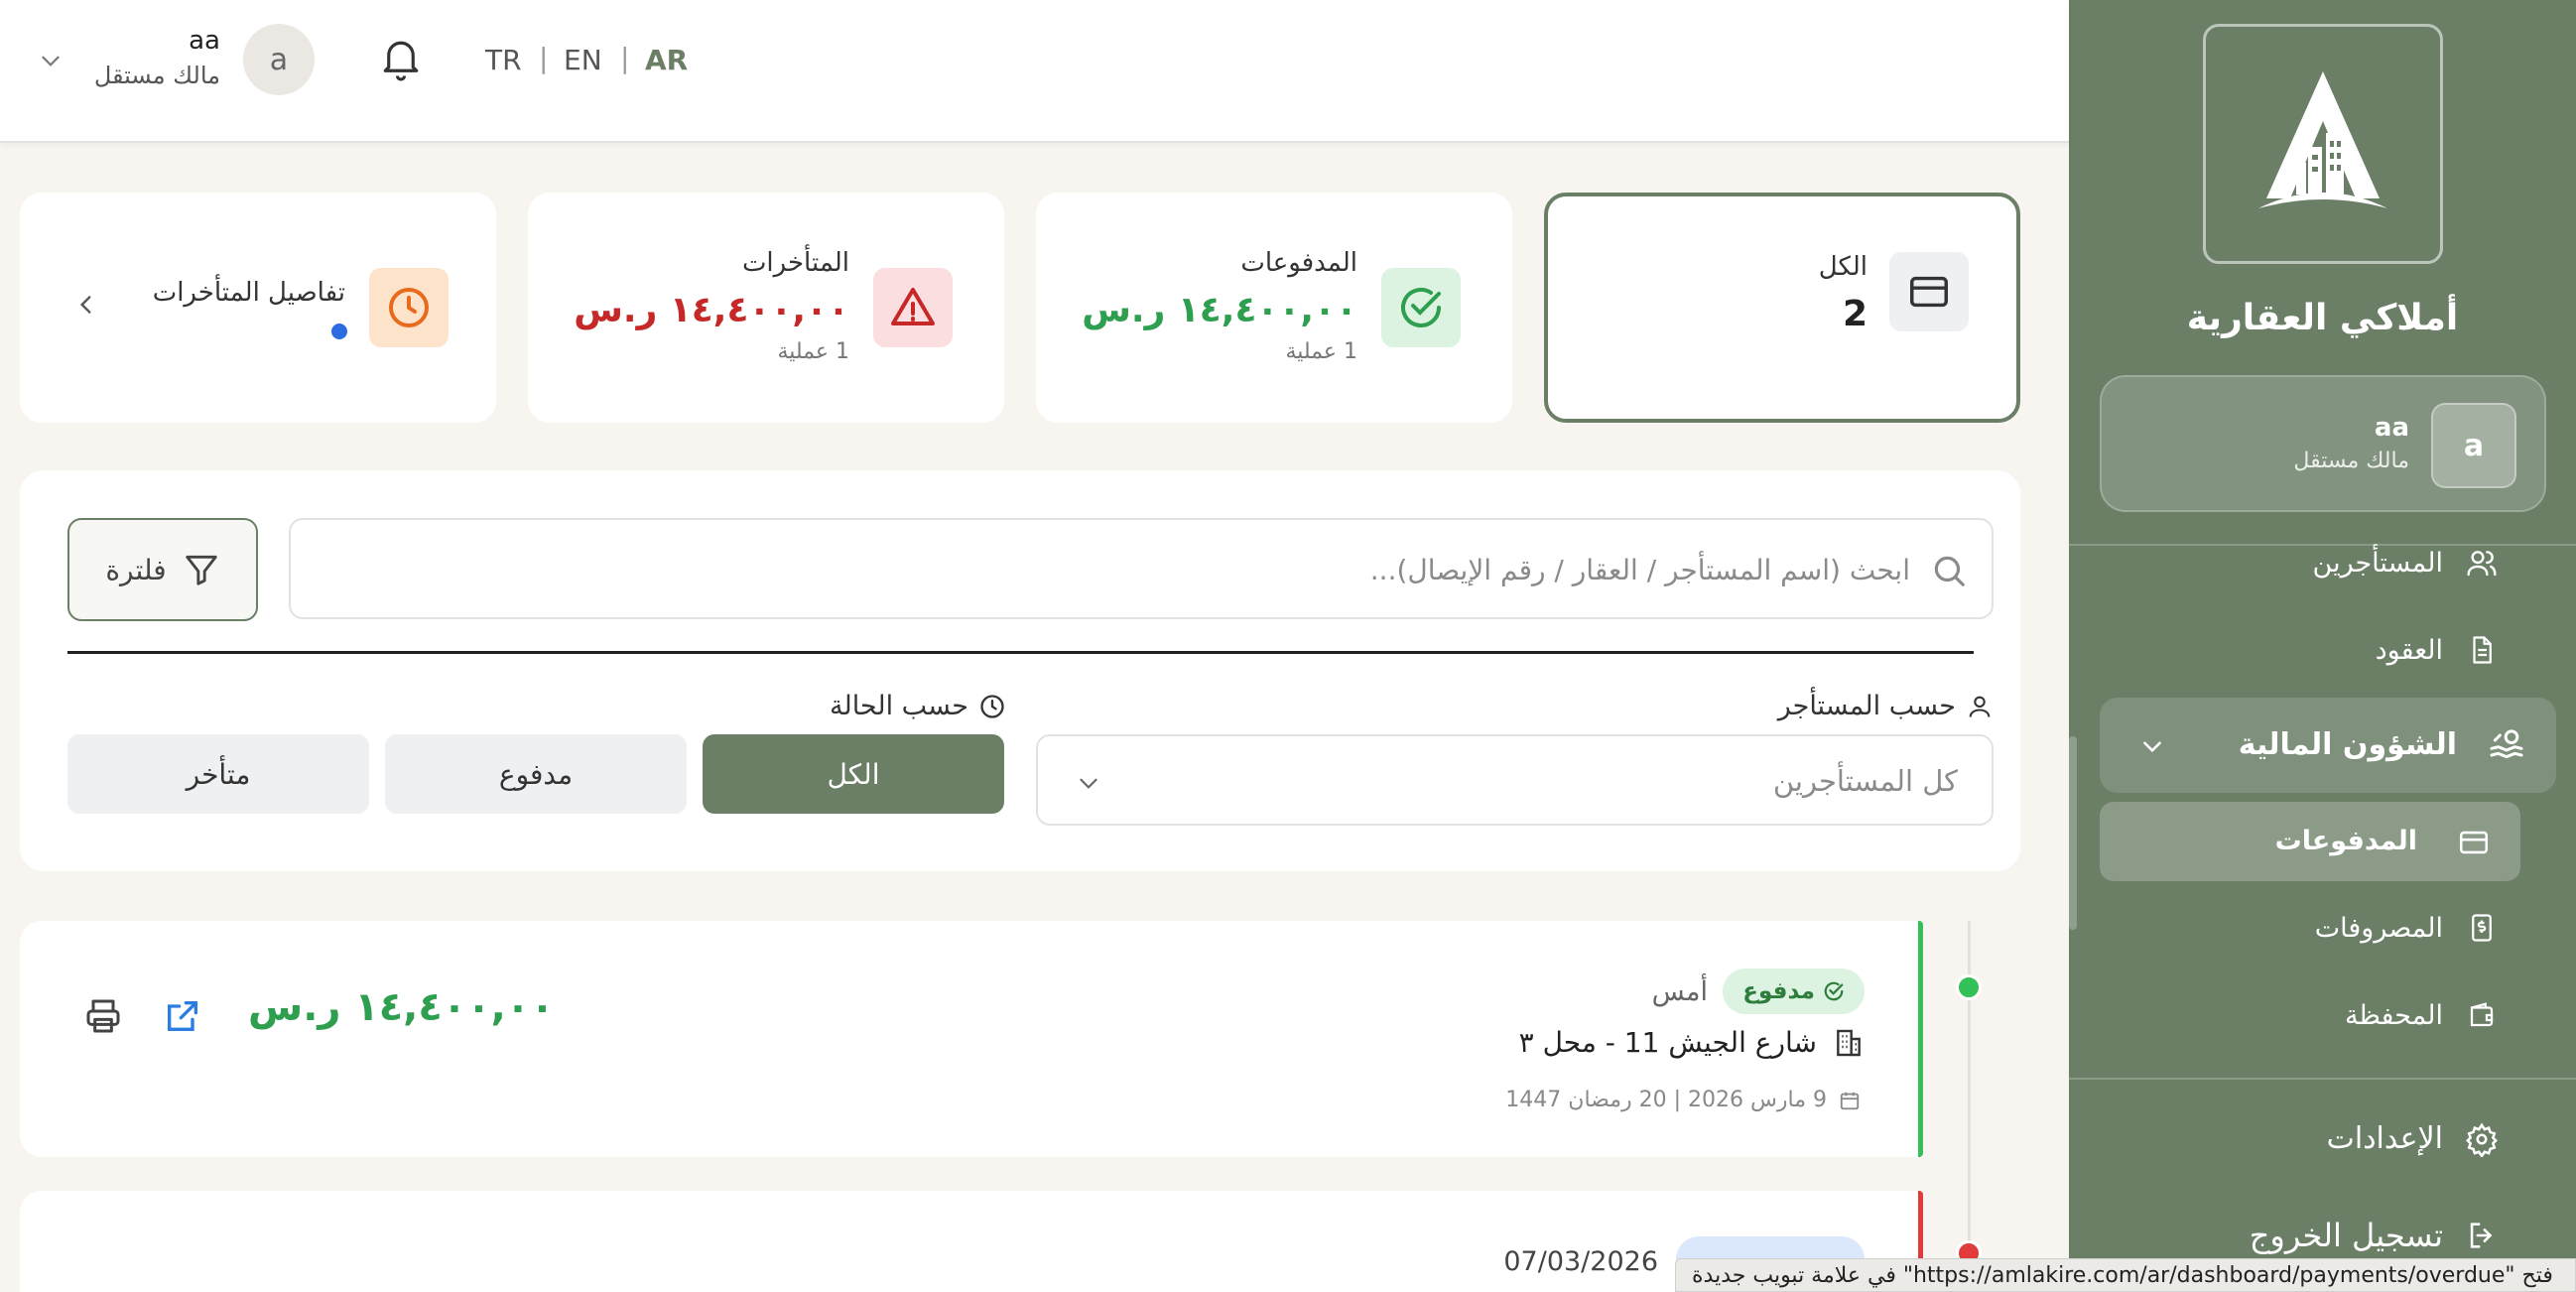 The image size is (2576, 1292). I want to click on stat-card-paid: المدفوعات ١٤,٤٠٠,٠٠ ر.س 1 عملية, so click(1274, 308).